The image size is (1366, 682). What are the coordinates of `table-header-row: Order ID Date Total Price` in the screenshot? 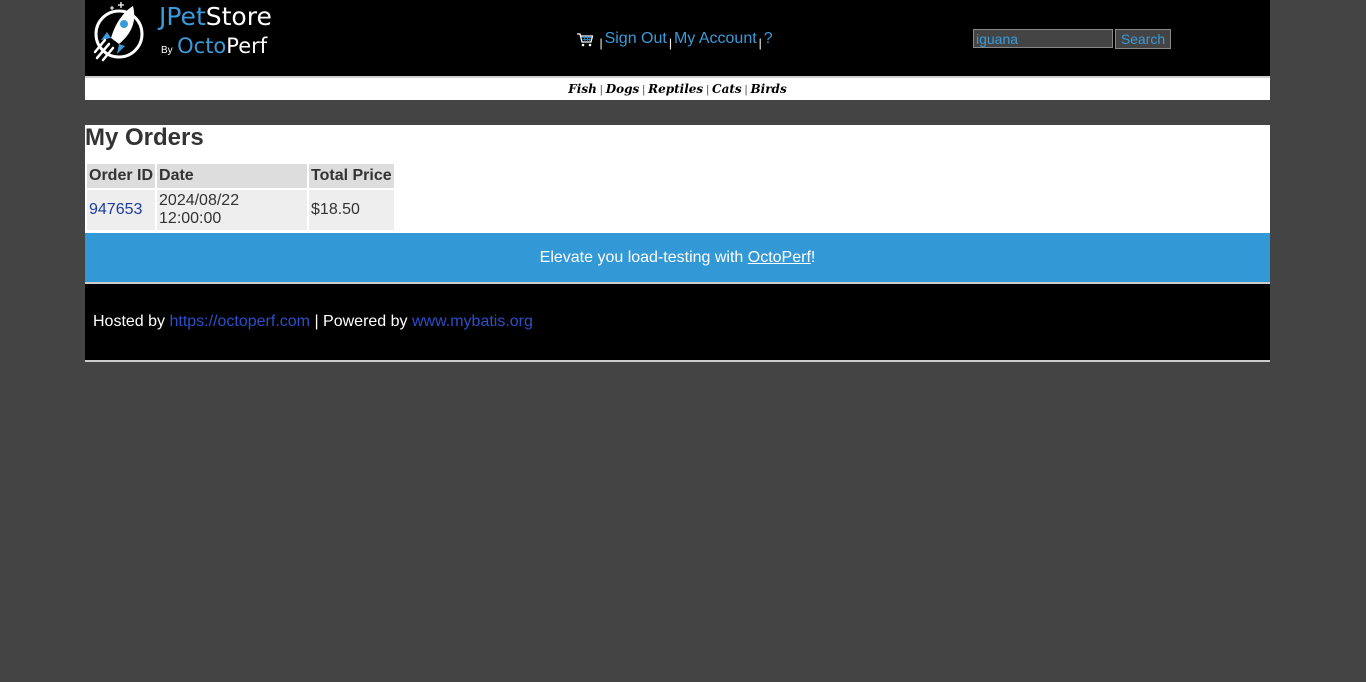 It's located at (240, 176).